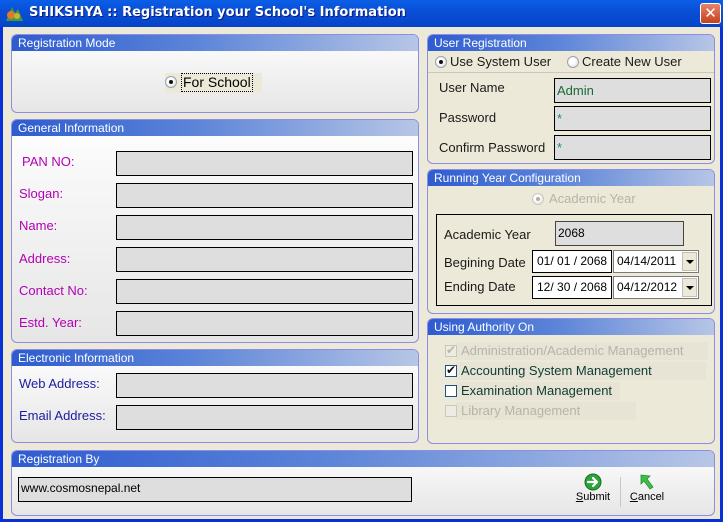 This screenshot has height=522, width=723. I want to click on use-system-user-label: Use System User, so click(500, 61).